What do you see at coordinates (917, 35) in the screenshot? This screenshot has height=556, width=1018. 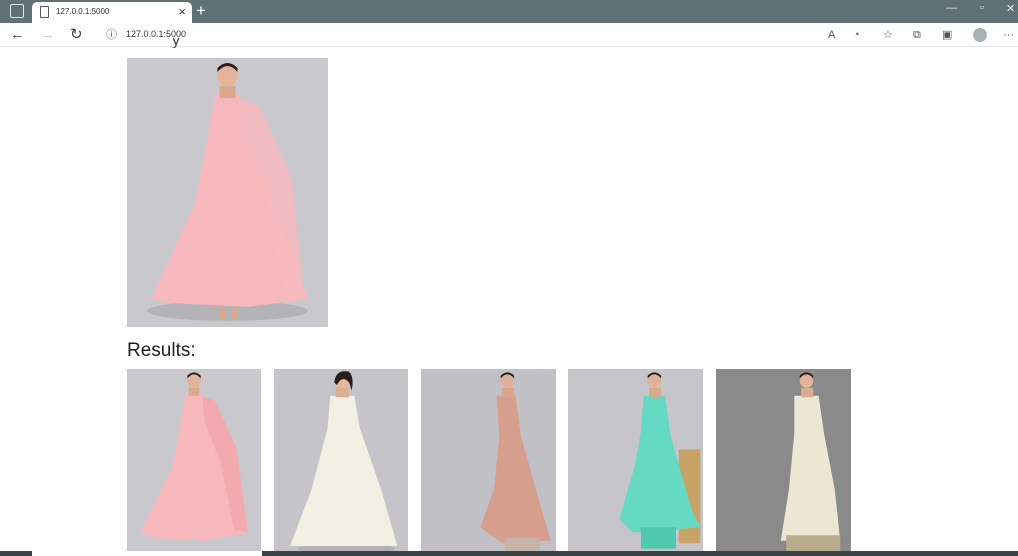 I see `collections-icon: ⧉` at bounding box center [917, 35].